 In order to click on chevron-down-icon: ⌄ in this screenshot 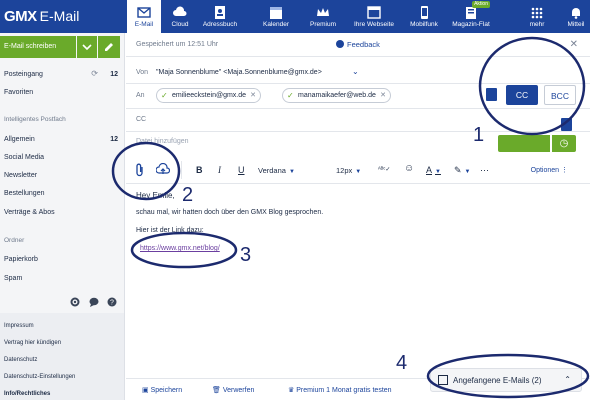, I will do `click(355, 71)`.